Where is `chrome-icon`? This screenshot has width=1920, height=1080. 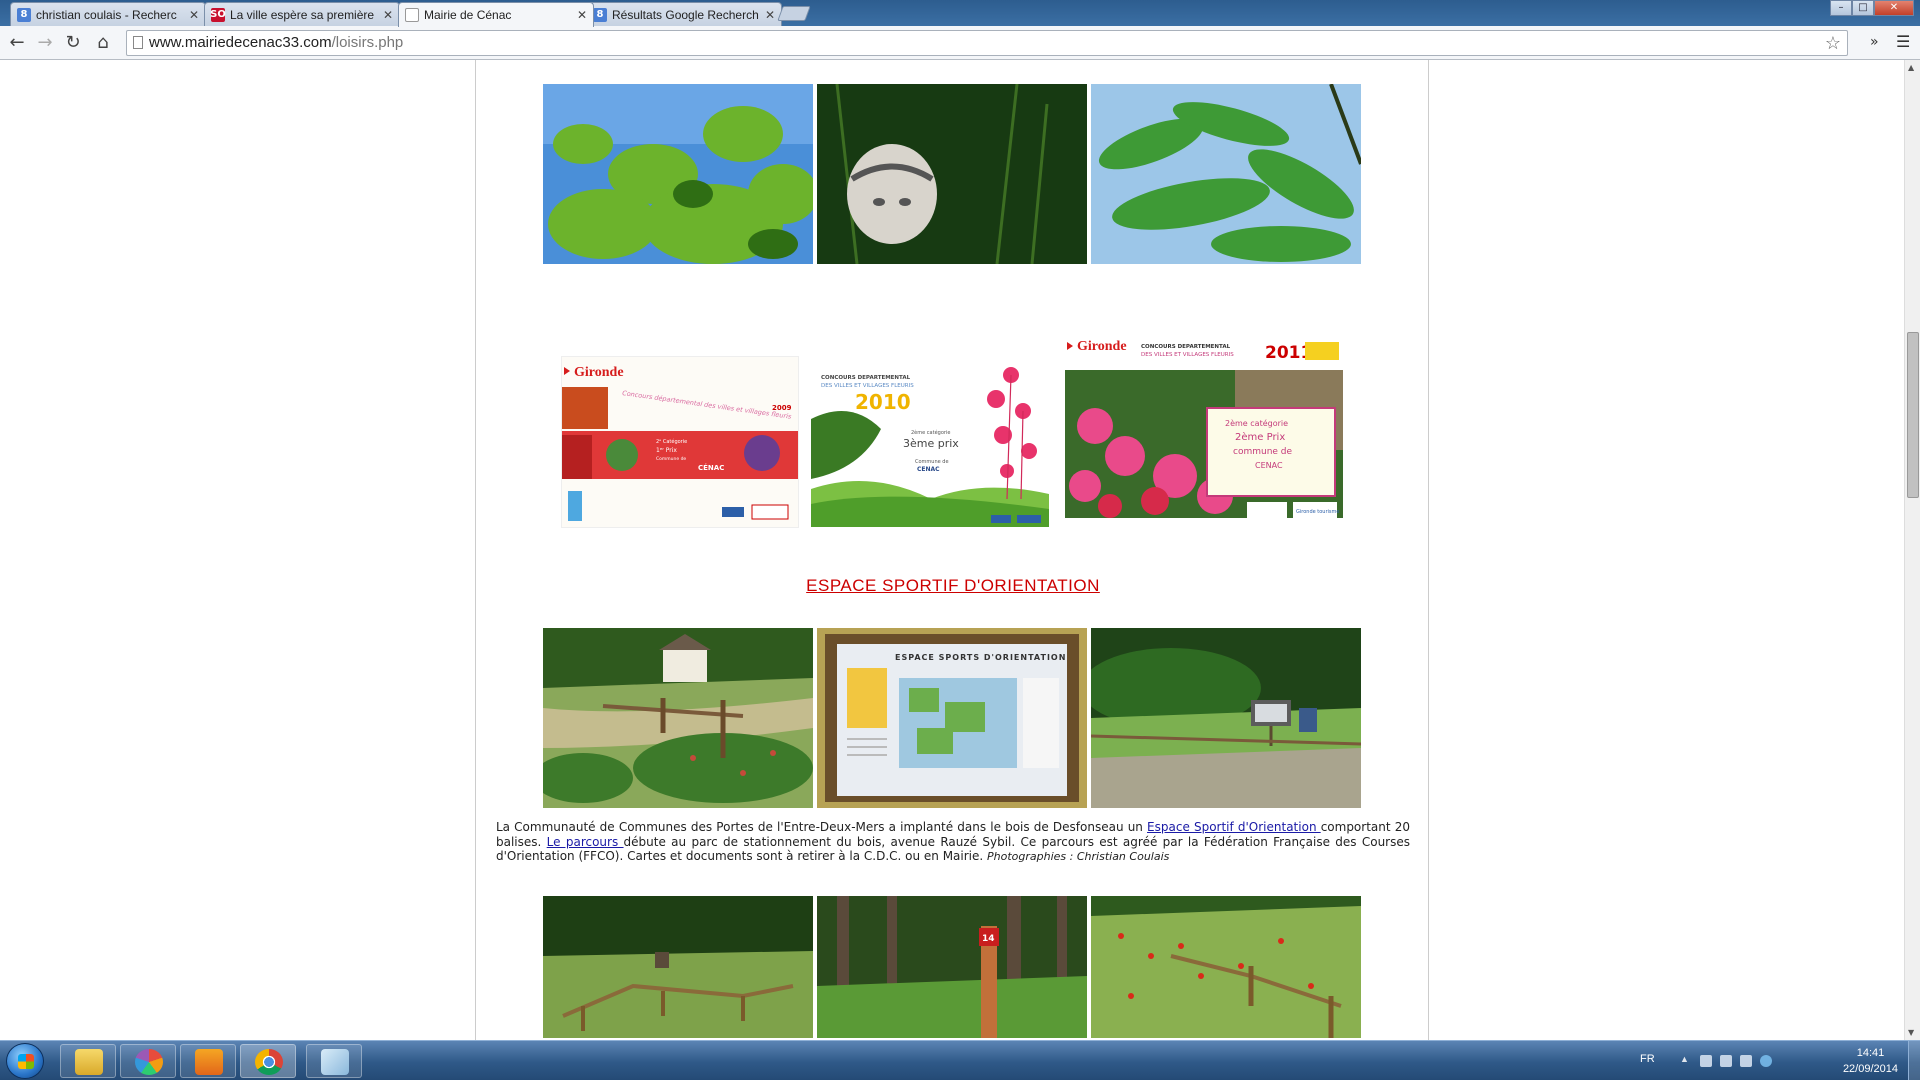 chrome-icon is located at coordinates (268, 1061).